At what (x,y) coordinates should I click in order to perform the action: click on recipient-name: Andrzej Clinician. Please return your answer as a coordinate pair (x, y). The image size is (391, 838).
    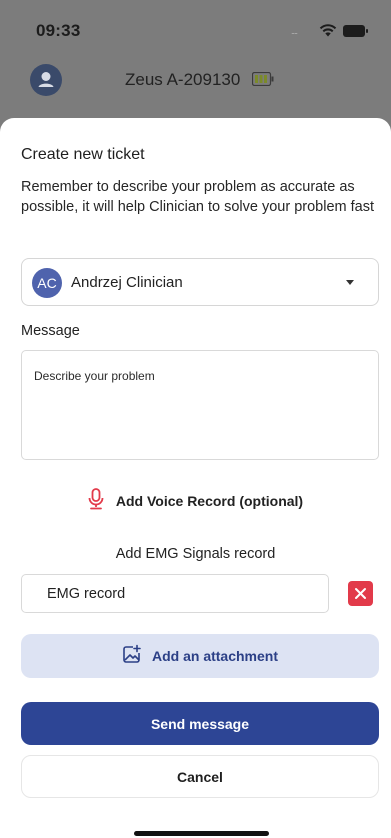
    Looking at the image, I should click on (127, 282).